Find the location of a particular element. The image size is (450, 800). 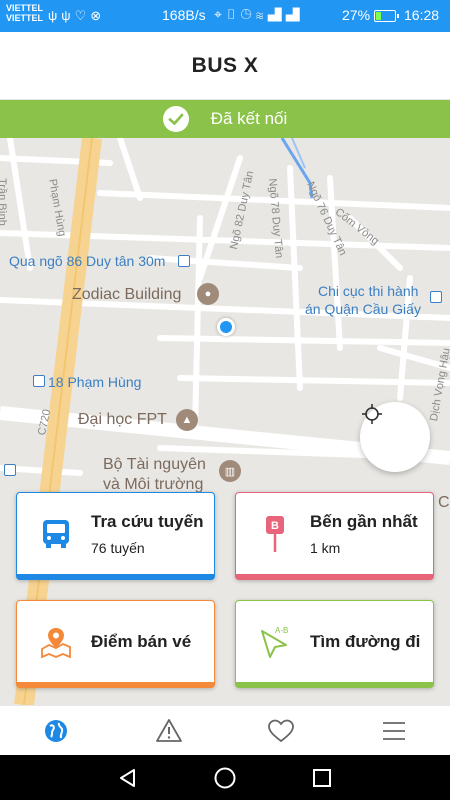

nearest-stop-card: B Bến gần nhất 1 km is located at coordinates (334, 536).